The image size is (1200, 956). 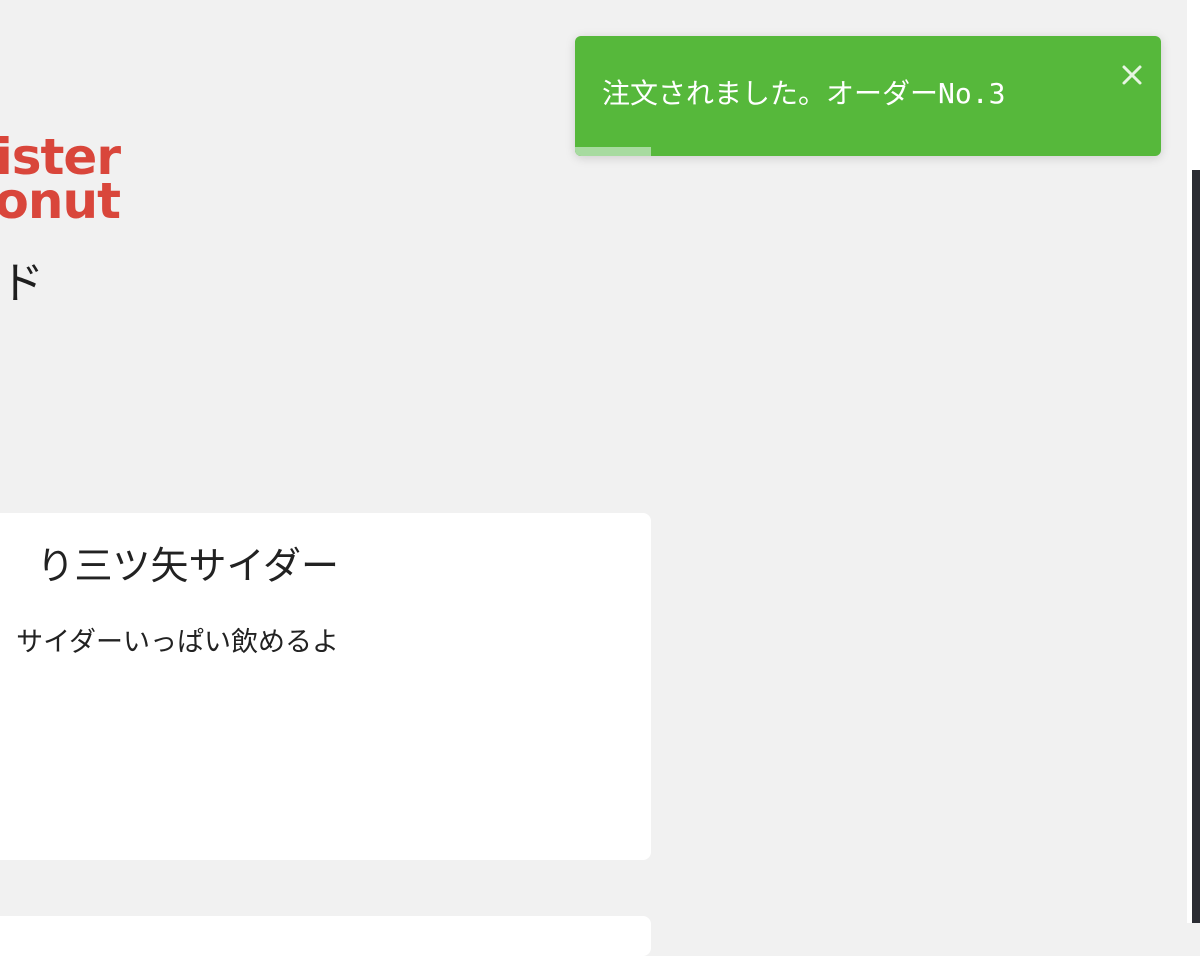 What do you see at coordinates (325, 936) in the screenshot?
I see `product-card-next` at bounding box center [325, 936].